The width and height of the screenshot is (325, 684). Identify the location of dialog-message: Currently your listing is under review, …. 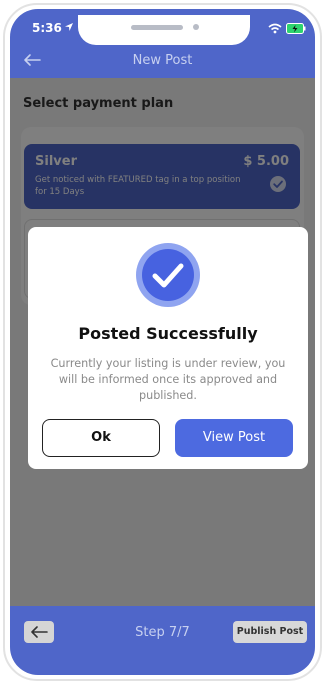
(168, 379).